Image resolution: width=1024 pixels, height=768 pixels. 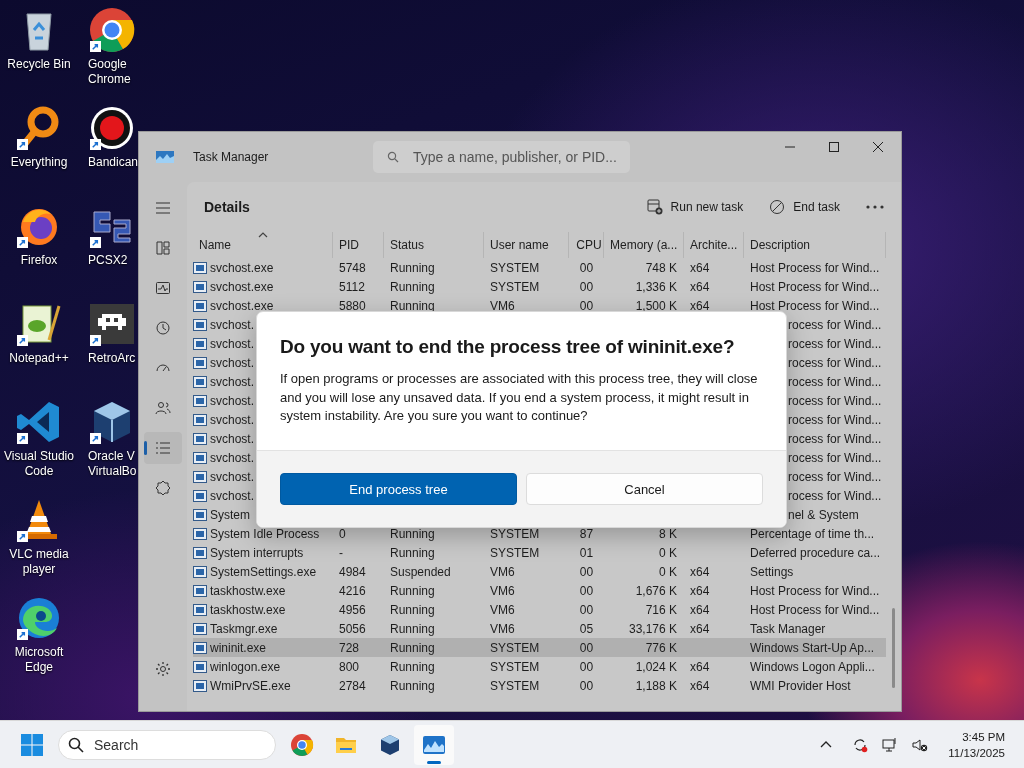 I want to click on dialog-message: If open programs or processes are associated with this process tree, they will close and you will lose any unsaved data. If you end a system process, it might result in system instability. Are you sure you want to continue?, so click(x=519, y=397).